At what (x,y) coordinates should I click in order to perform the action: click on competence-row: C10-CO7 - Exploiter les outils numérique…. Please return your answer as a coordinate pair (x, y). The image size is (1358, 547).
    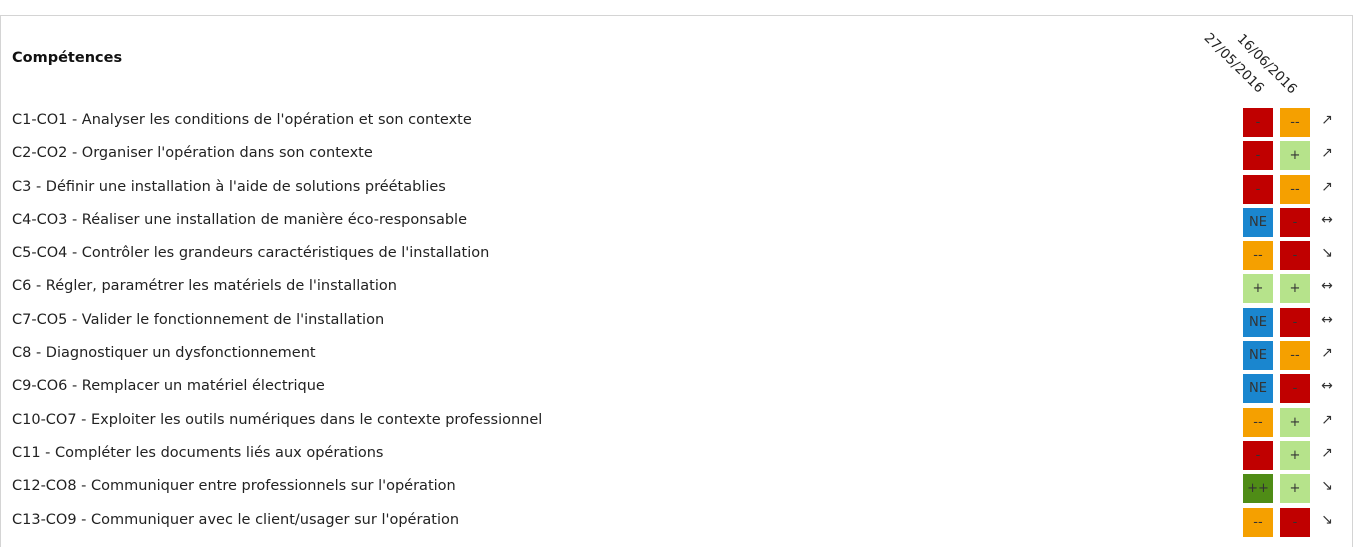
    Looking at the image, I should click on (679, 422).